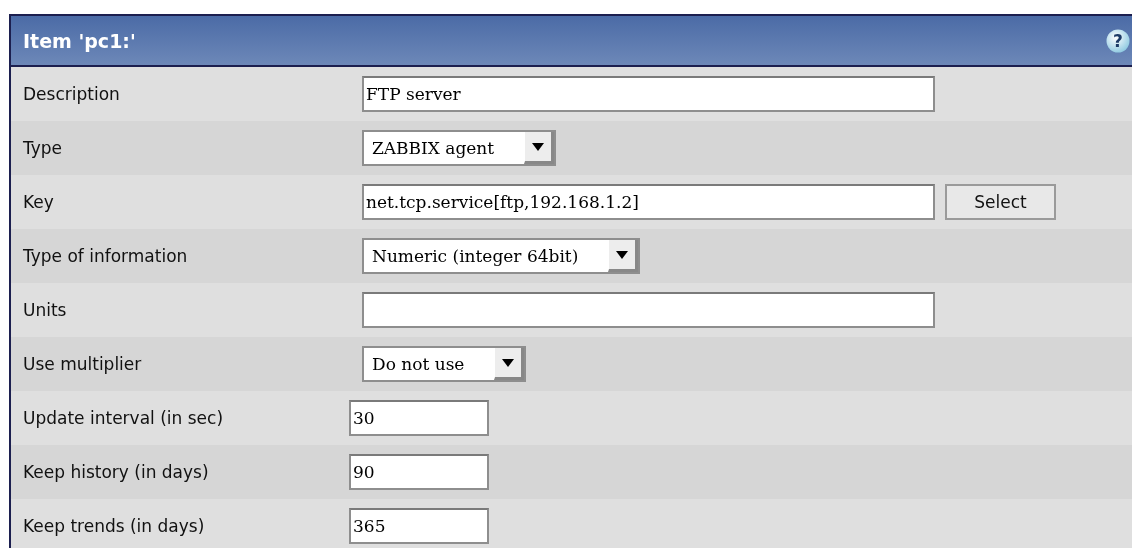 The image size is (1132, 548). What do you see at coordinates (419, 526) in the screenshot?
I see `input-field: 365` at bounding box center [419, 526].